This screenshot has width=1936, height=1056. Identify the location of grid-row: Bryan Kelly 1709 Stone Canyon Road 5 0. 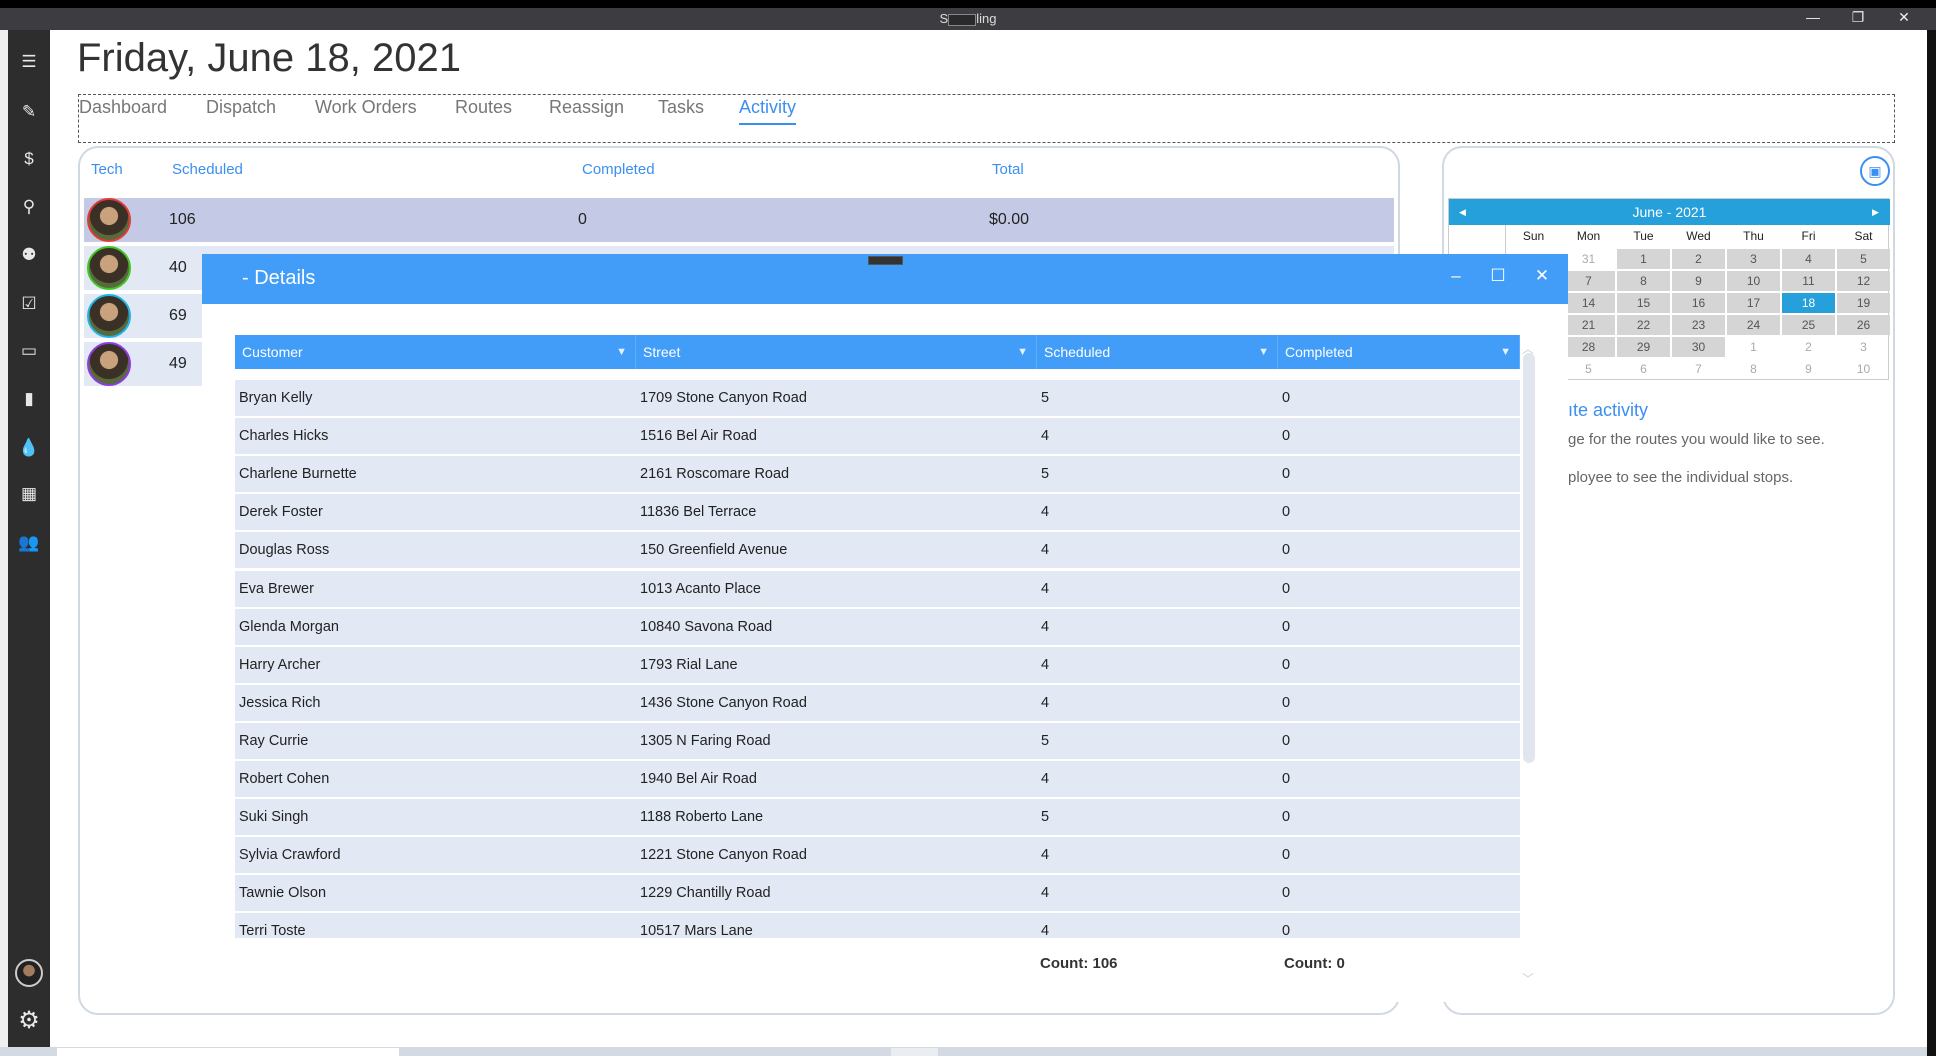
(877, 398).